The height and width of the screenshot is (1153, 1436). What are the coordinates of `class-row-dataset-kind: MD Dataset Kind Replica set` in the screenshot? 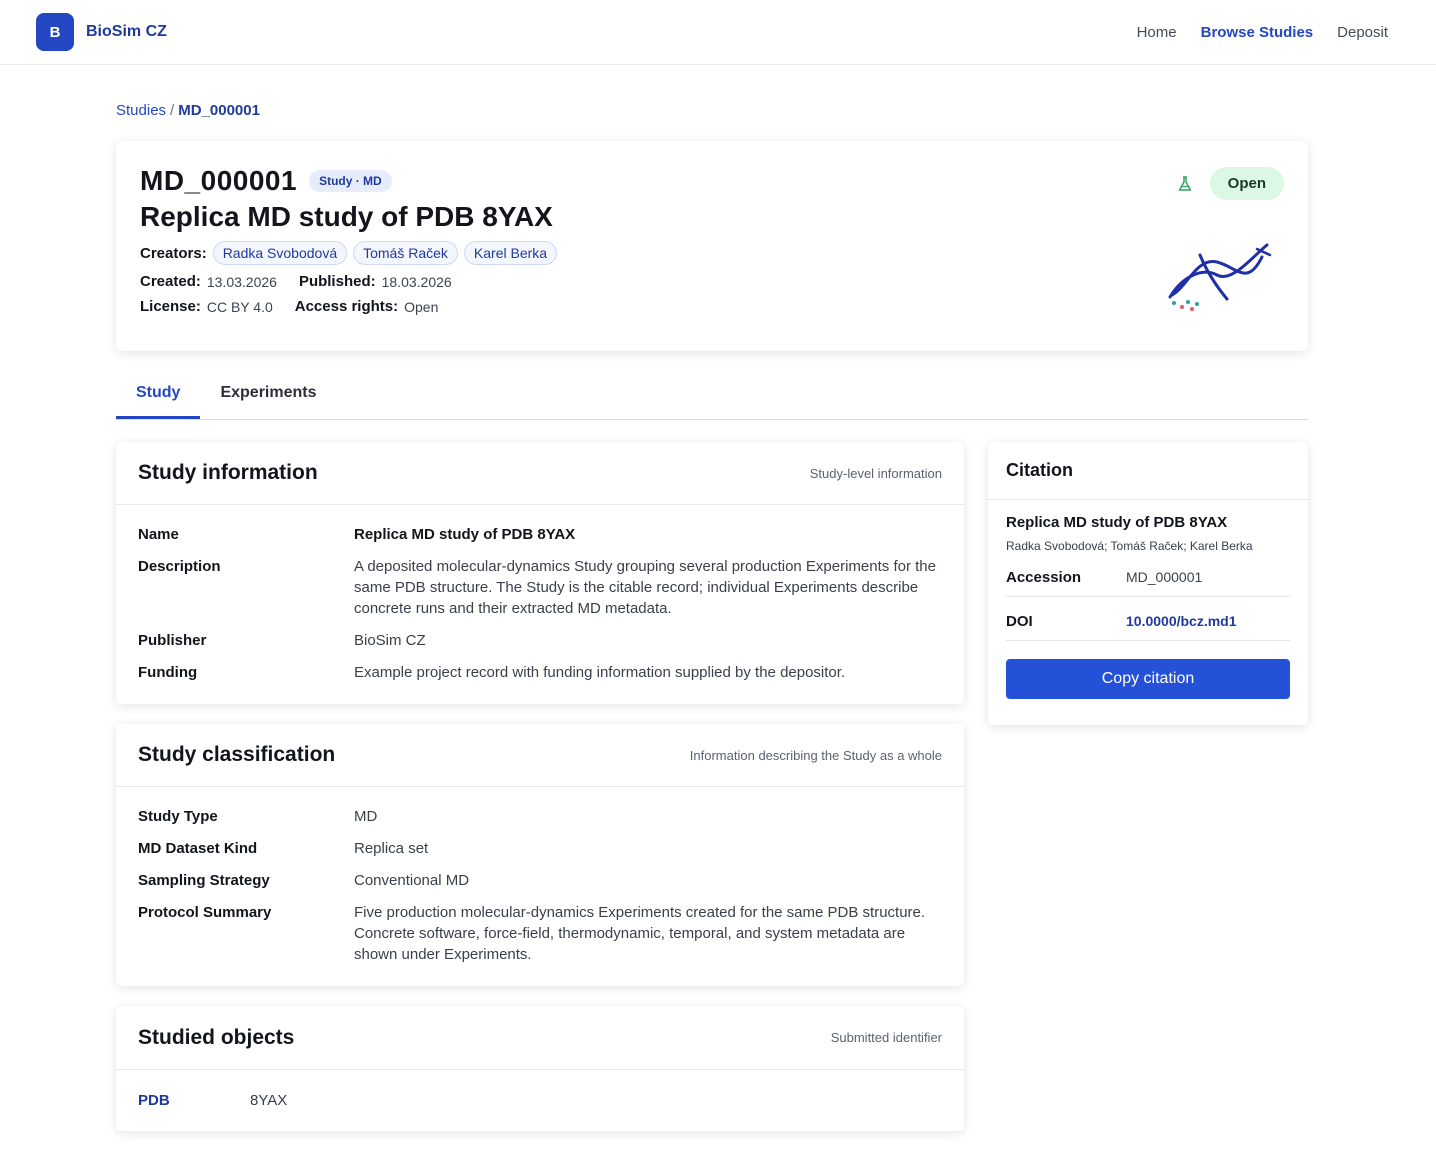 It's located at (283, 848).